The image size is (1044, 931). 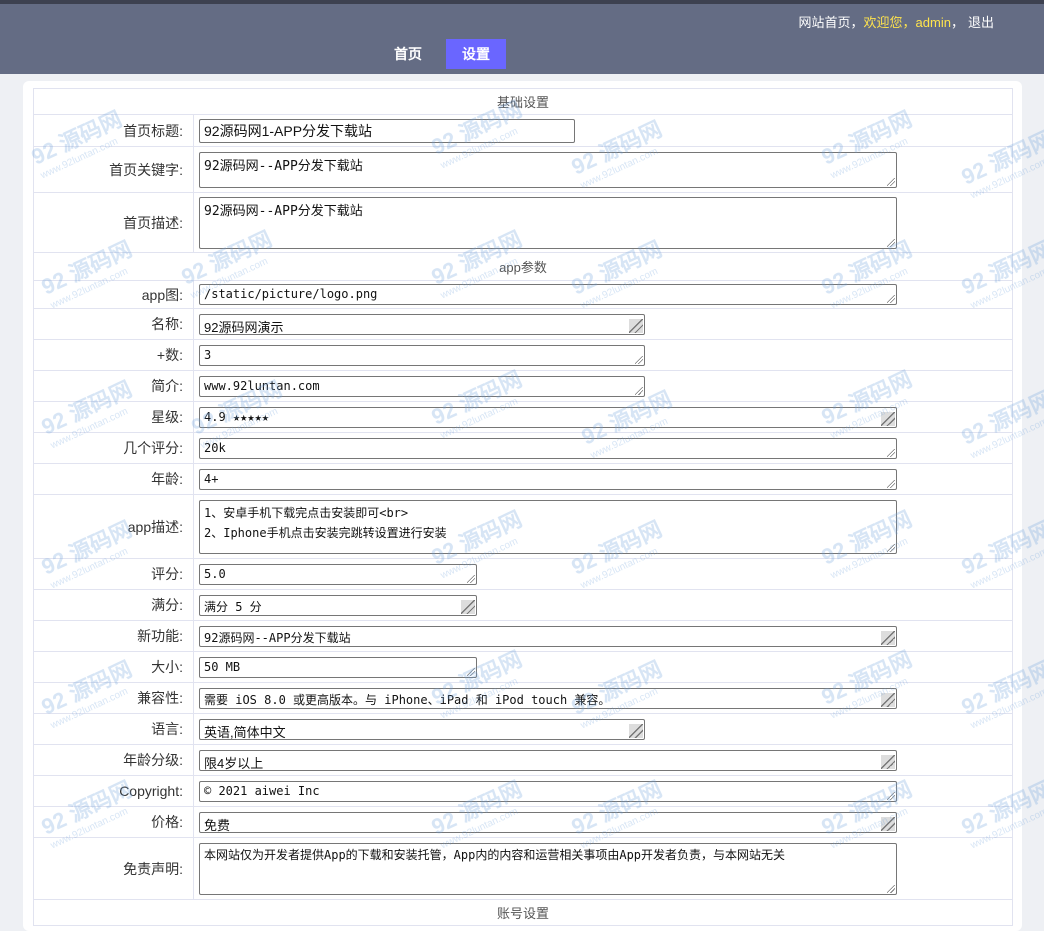 I want to click on app-name-input: 92源码网演示, so click(x=422, y=324).